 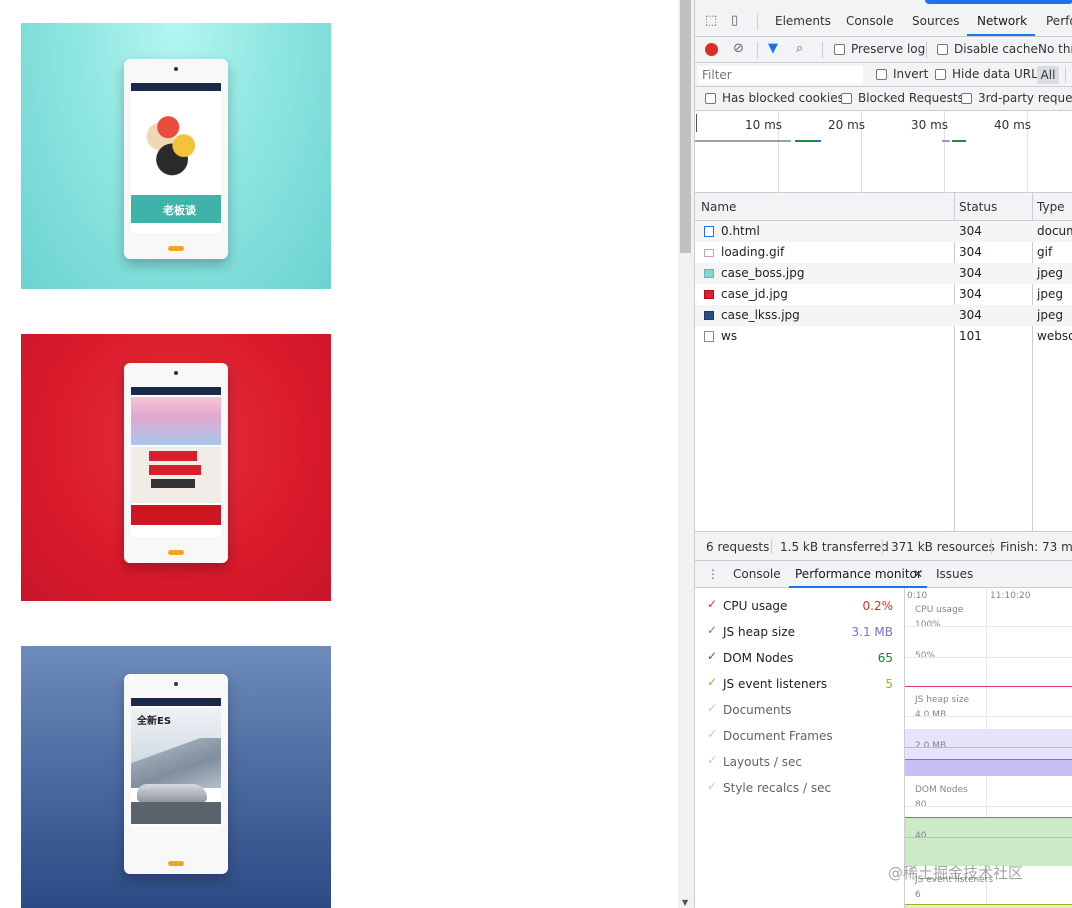 I want to click on preserve-log-label: Preserve log, so click(x=888, y=49).